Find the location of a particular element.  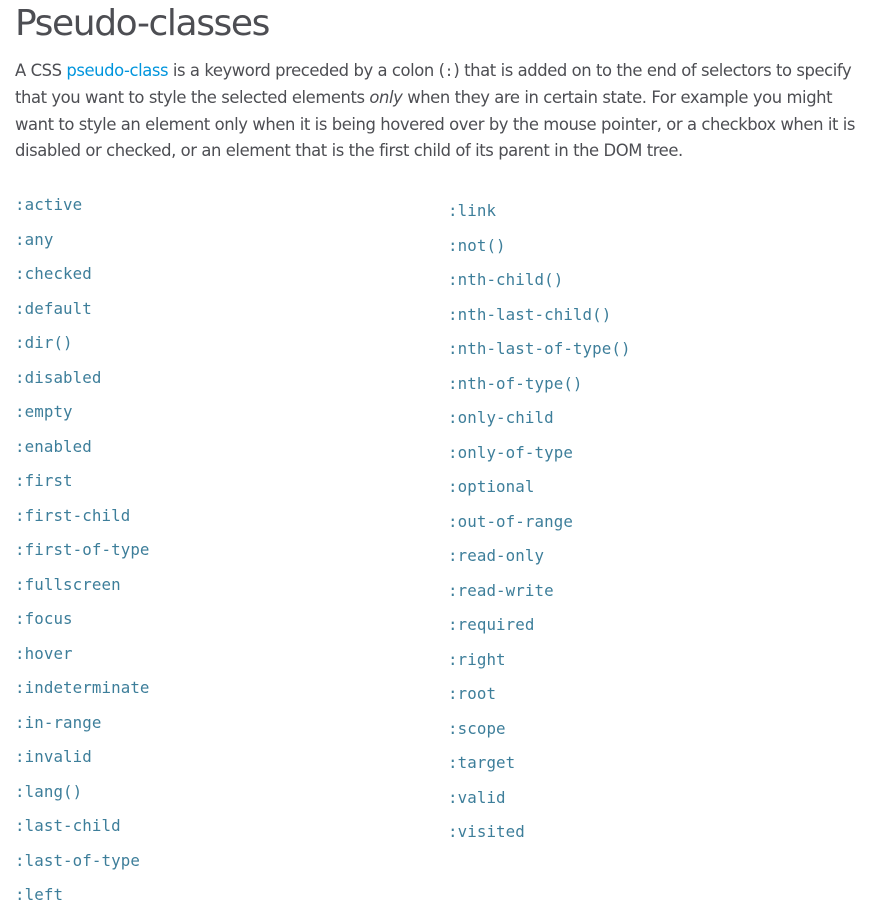

list-item: :any is located at coordinates (82, 240).